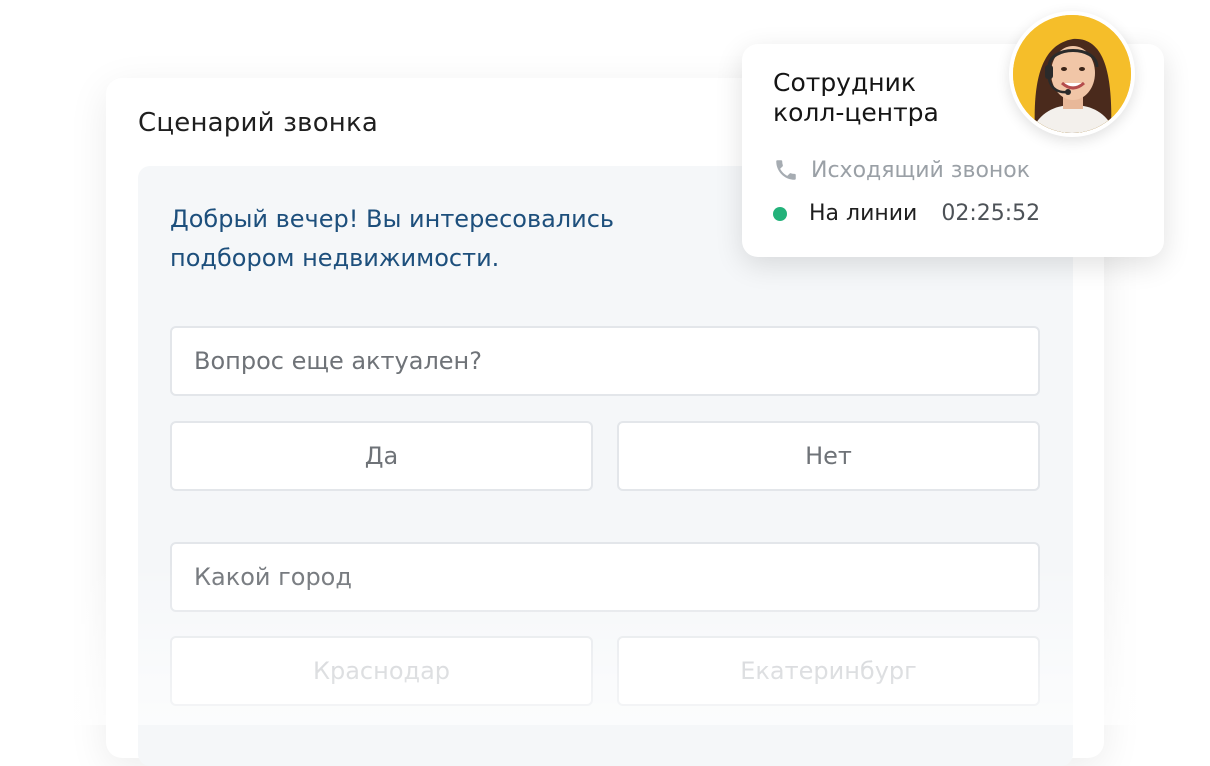  What do you see at coordinates (605, 361) in the screenshot?
I see `question-actual-field: Вопрос еще актуален?` at bounding box center [605, 361].